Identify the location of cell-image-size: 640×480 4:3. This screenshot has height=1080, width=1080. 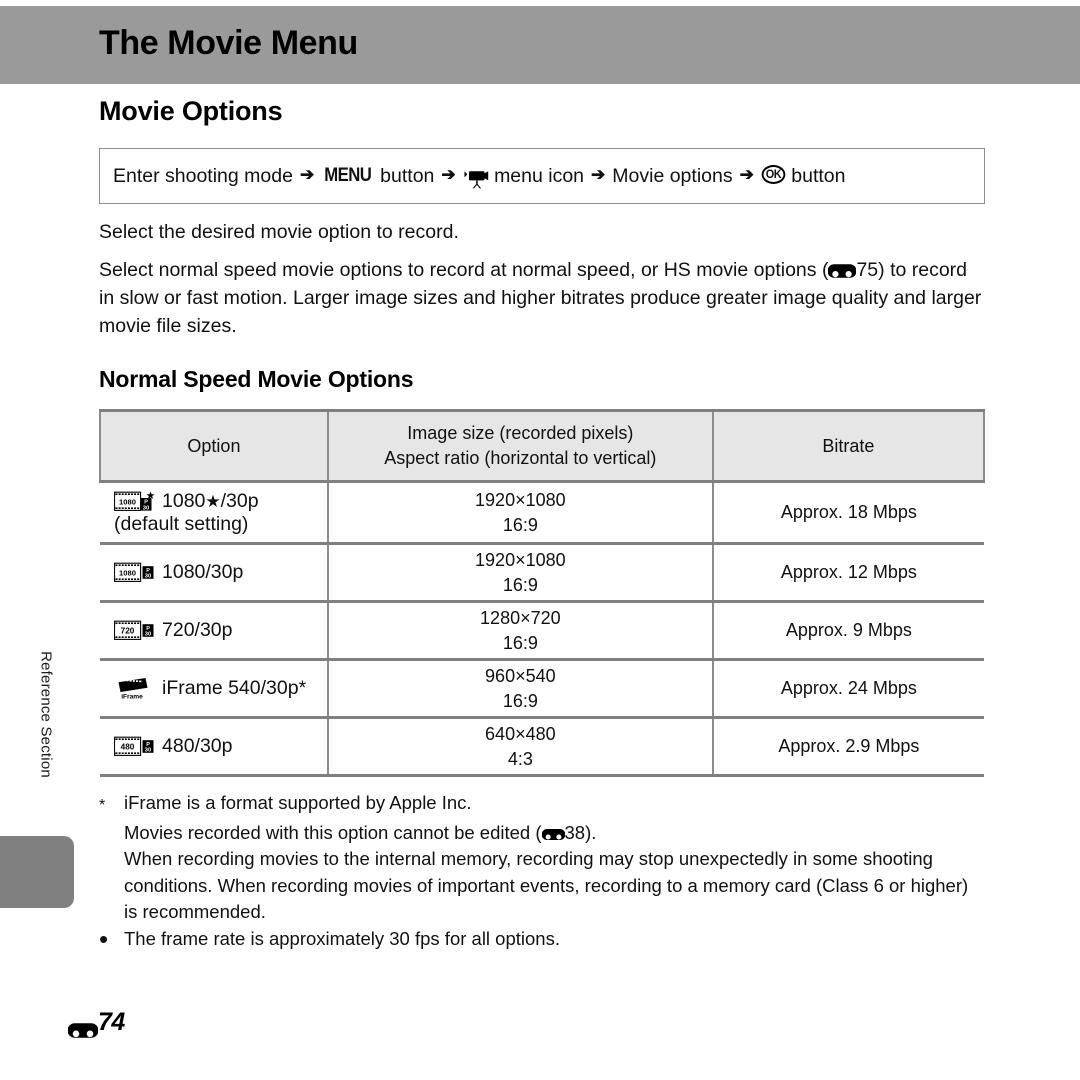
(520, 747).